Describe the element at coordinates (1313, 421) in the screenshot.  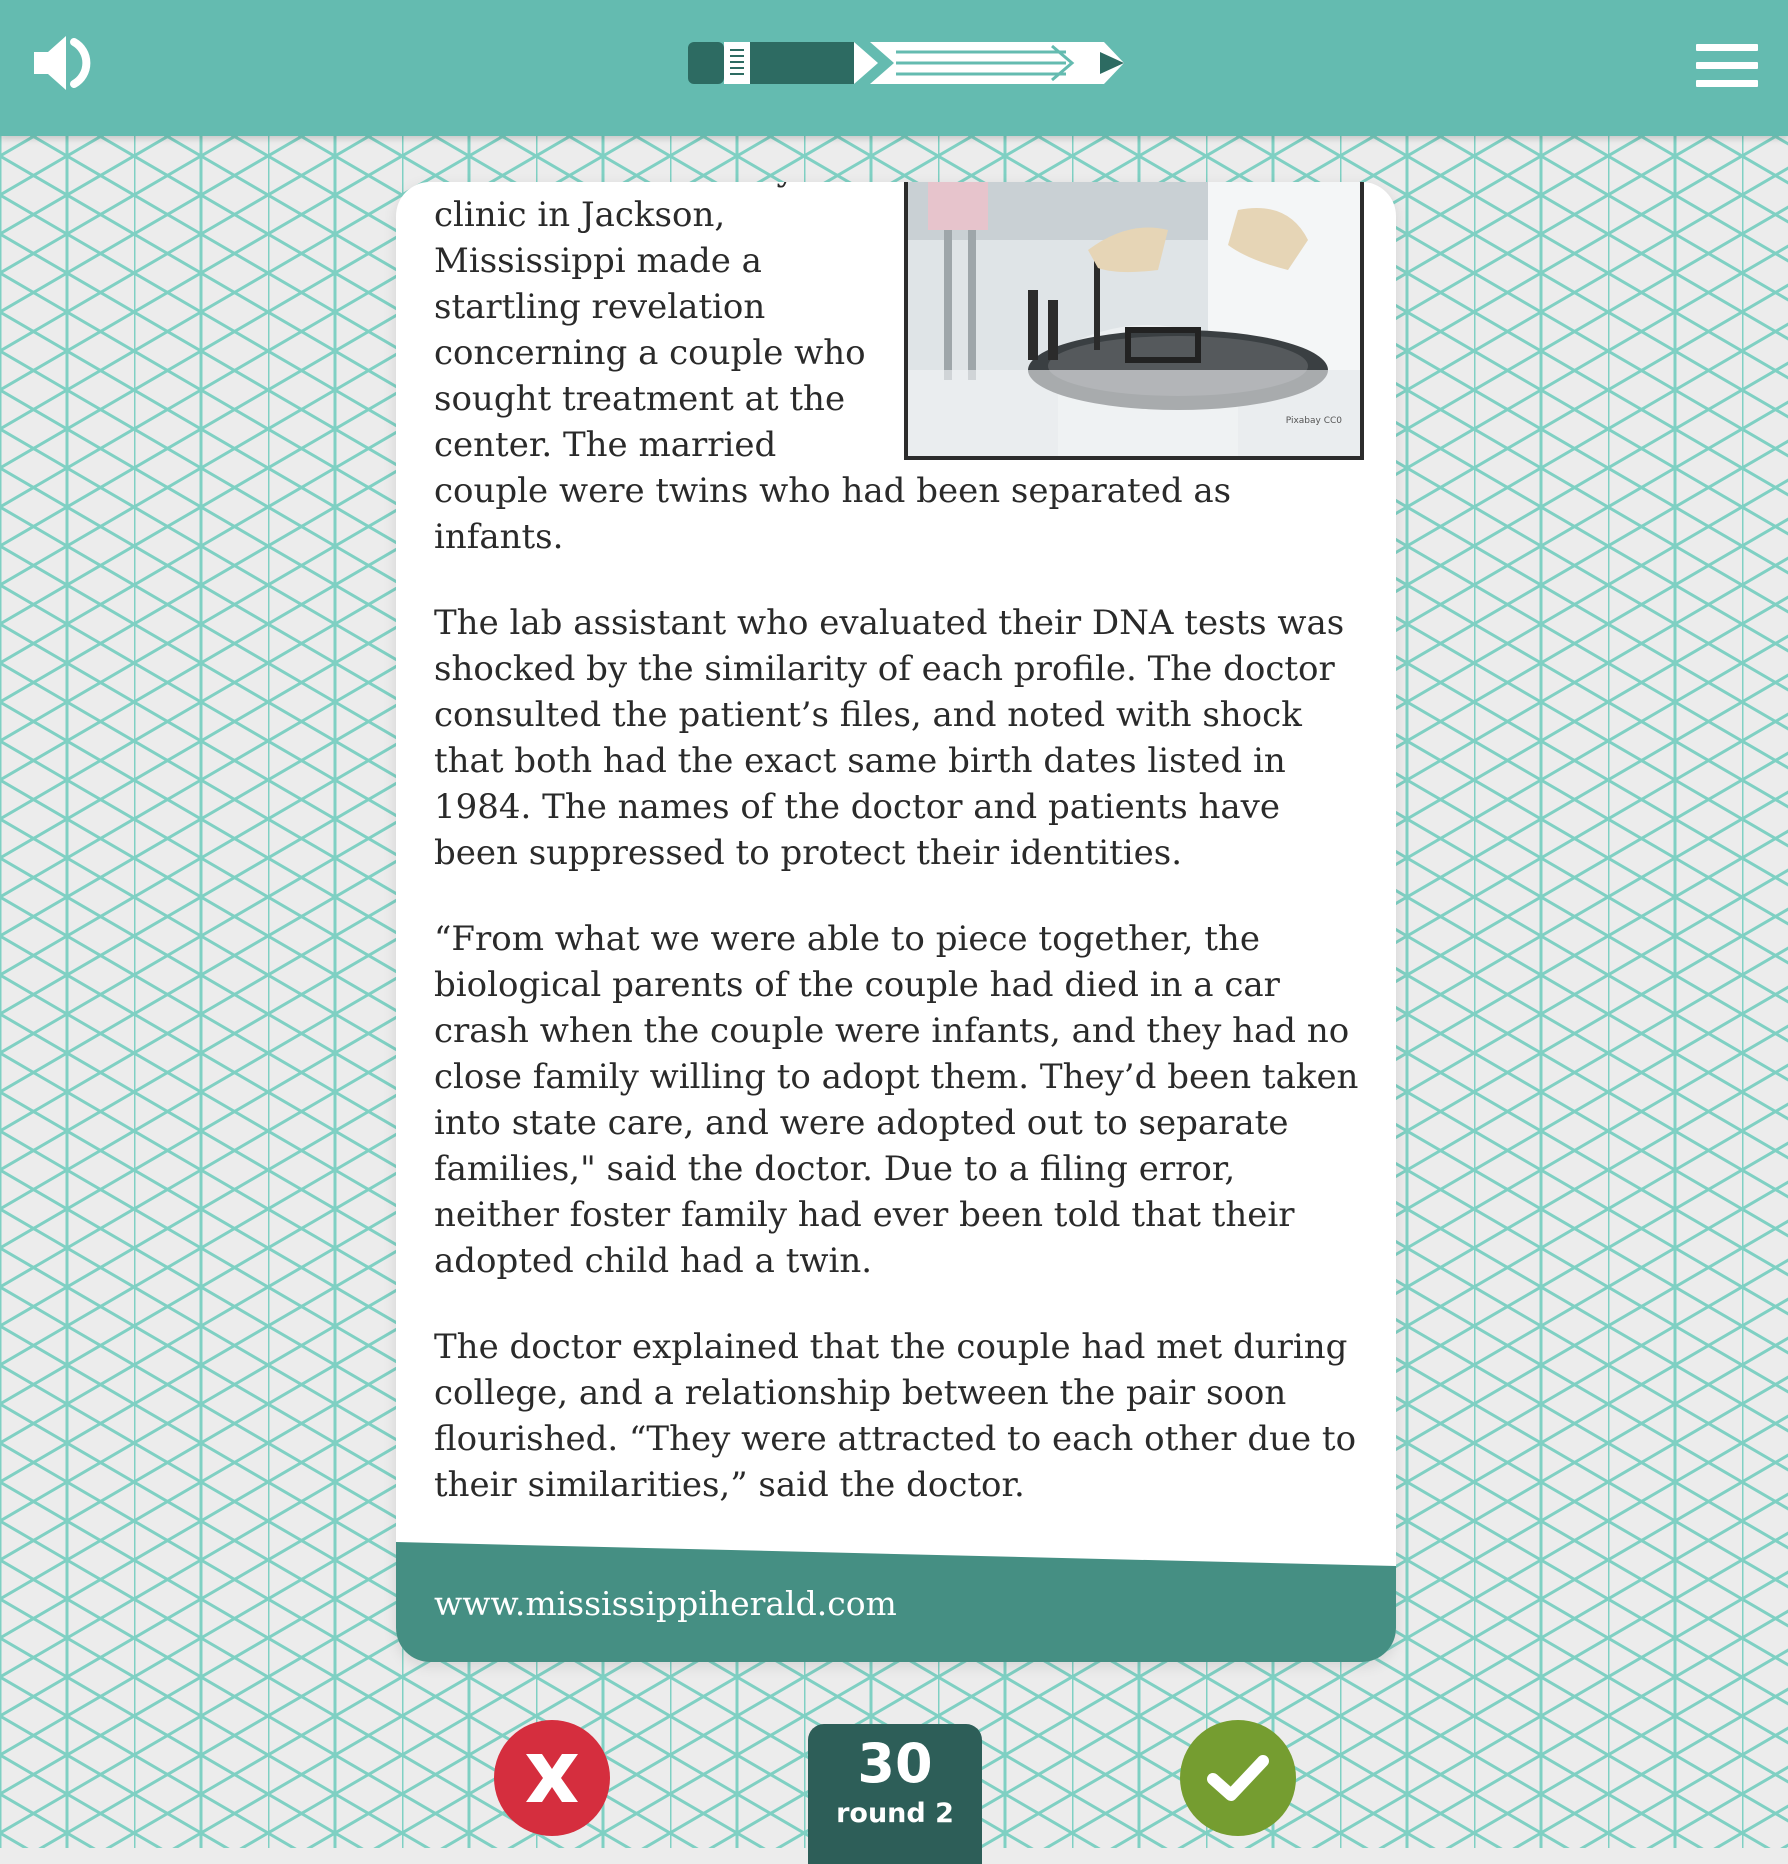
I see `photo-credit: Pixabay CC0` at that location.